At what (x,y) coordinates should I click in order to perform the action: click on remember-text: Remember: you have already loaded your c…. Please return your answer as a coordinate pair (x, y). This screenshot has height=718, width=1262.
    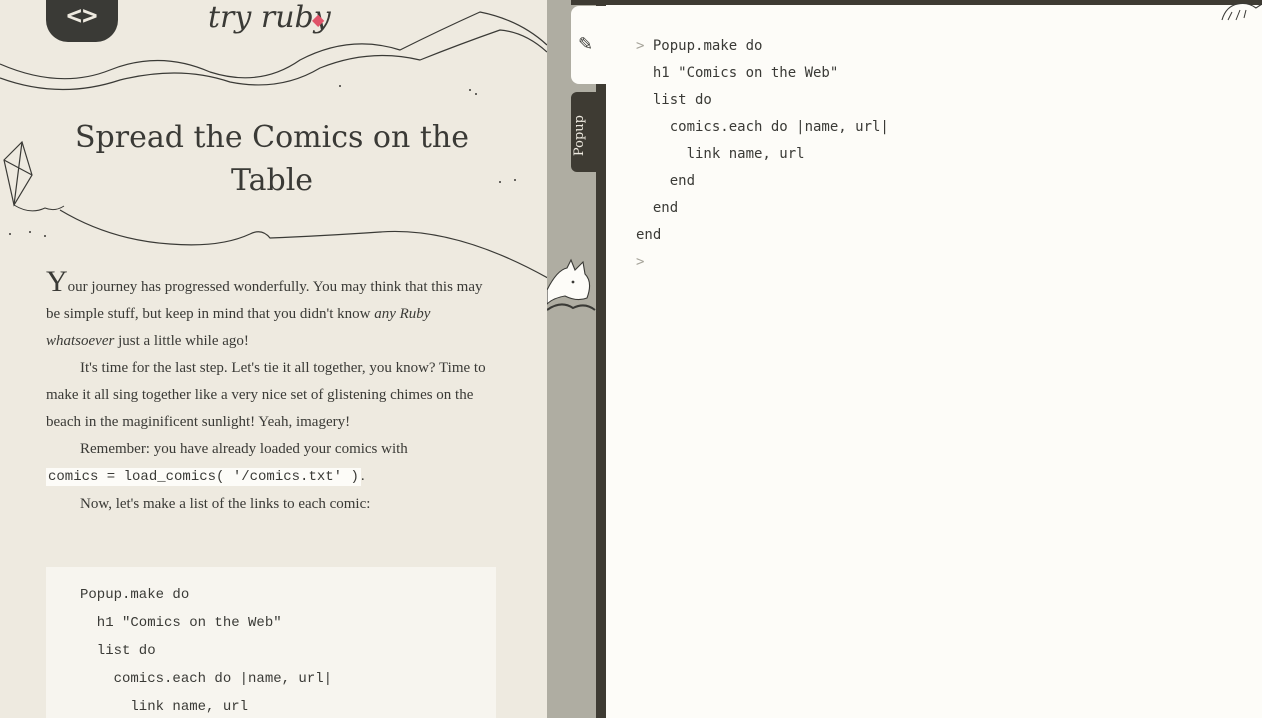
    Looking at the image, I should click on (244, 449).